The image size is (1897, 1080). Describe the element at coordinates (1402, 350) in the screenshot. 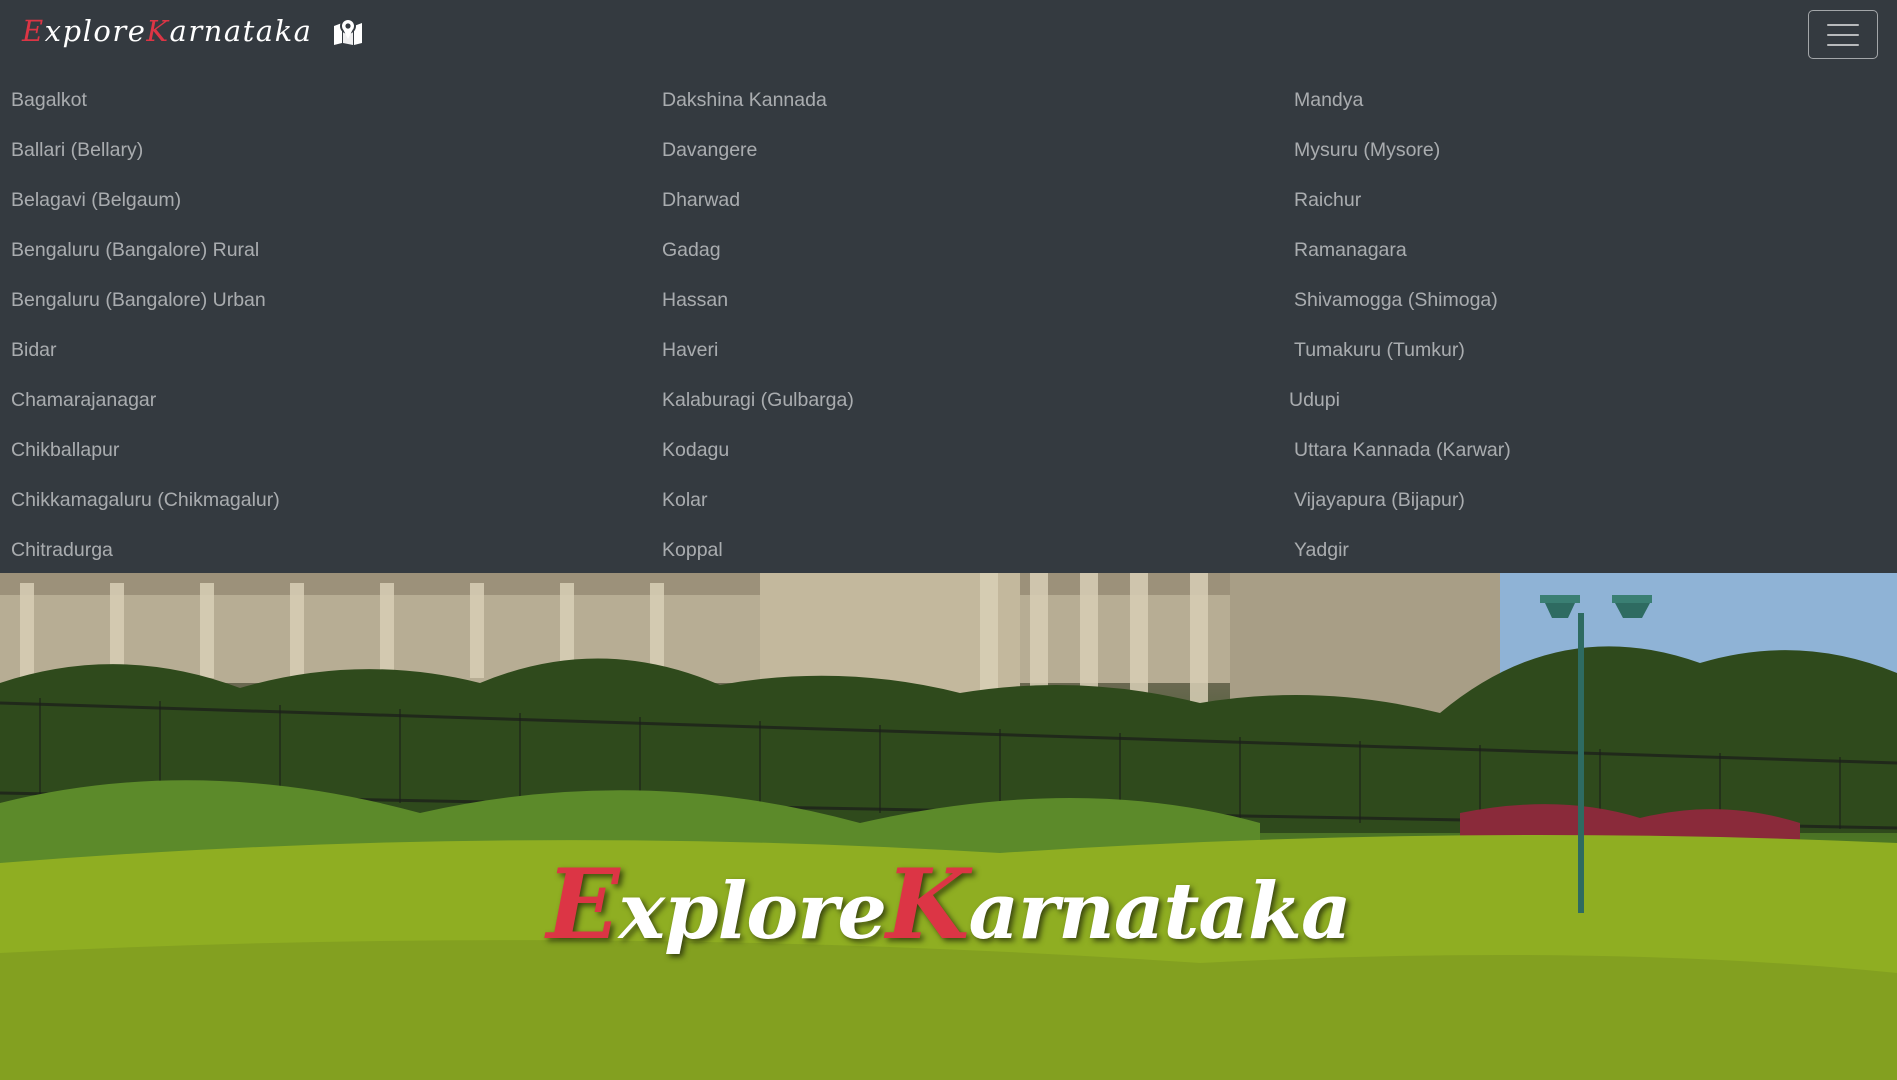

I see `district-link: Tumakuru (Tumkur)` at that location.